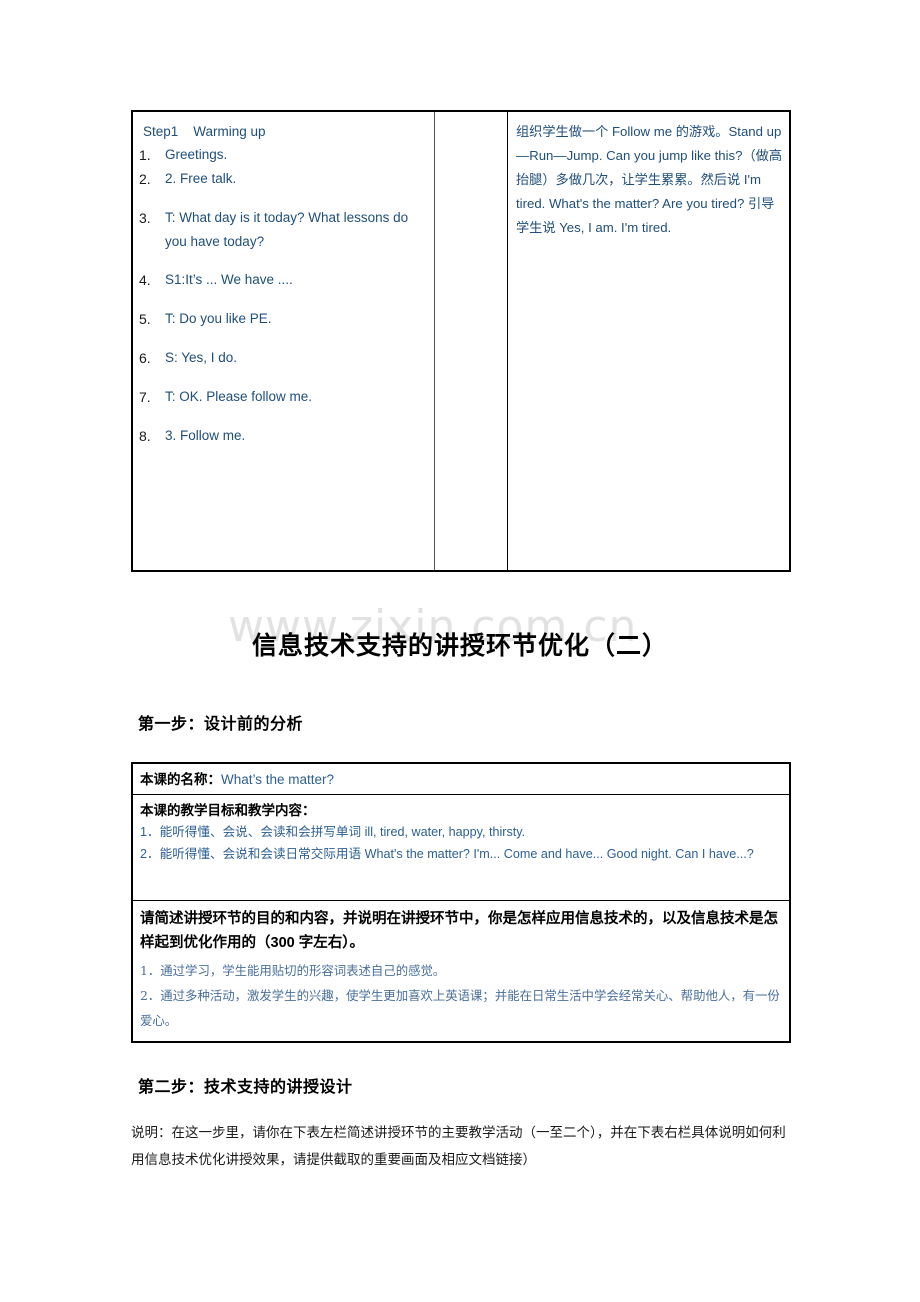  I want to click on list-item-number: 1., so click(145, 155).